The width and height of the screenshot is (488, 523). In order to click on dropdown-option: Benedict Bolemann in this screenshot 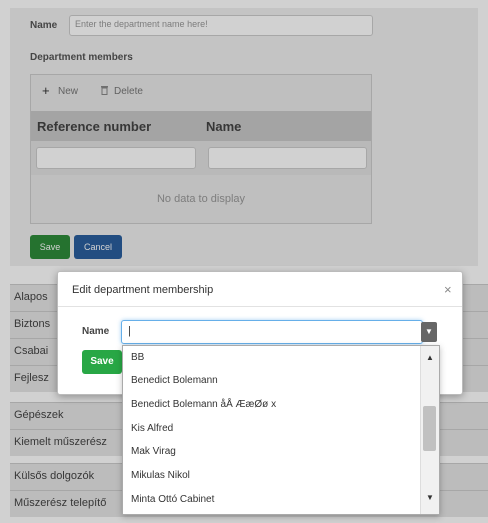, I will do `click(174, 380)`.